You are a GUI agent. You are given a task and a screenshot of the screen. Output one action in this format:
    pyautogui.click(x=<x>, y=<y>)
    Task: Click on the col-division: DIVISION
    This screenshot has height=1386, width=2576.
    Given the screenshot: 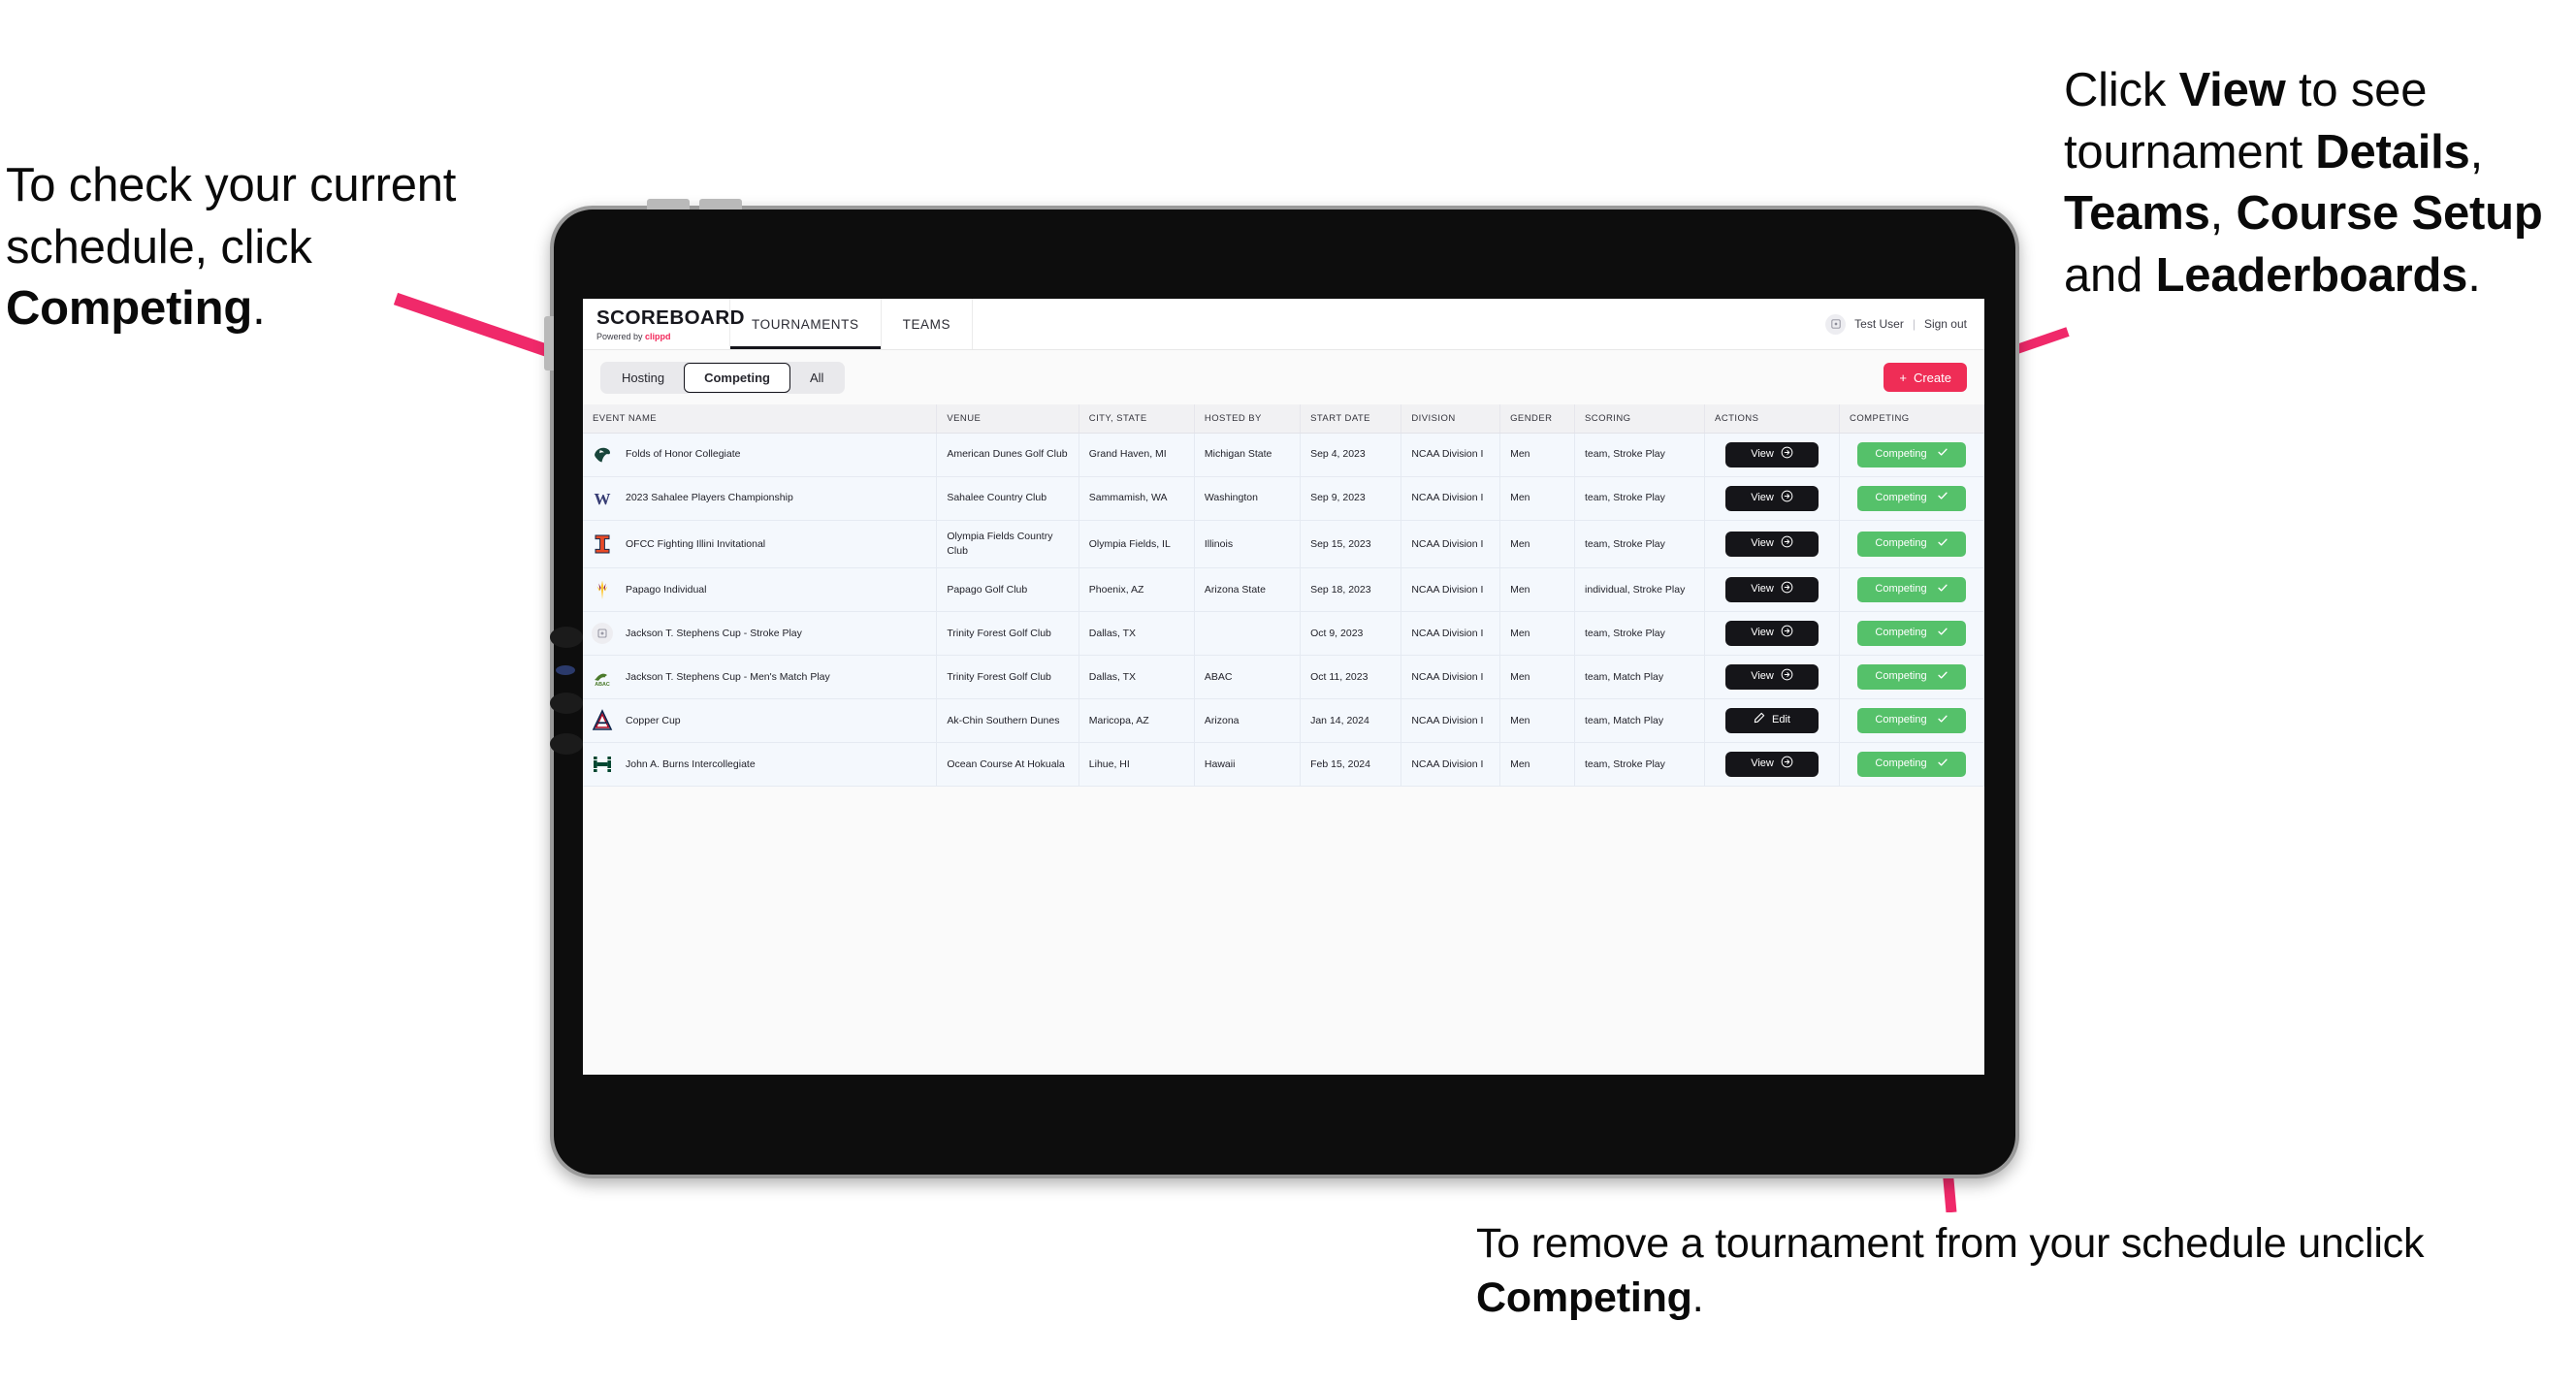 What is the action you would take?
    pyautogui.click(x=1451, y=419)
    